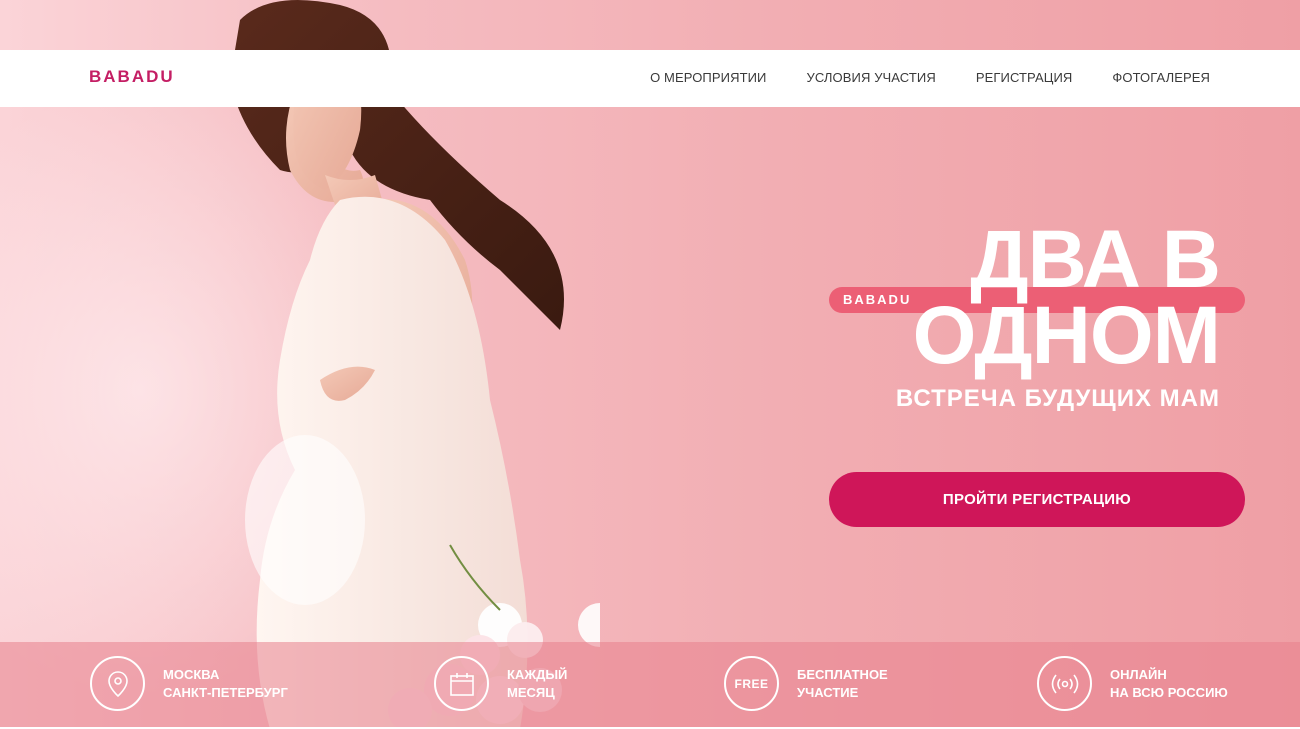 This screenshot has width=1300, height=729. Describe the element at coordinates (461, 683) in the screenshot. I see `calendar-icon` at that location.